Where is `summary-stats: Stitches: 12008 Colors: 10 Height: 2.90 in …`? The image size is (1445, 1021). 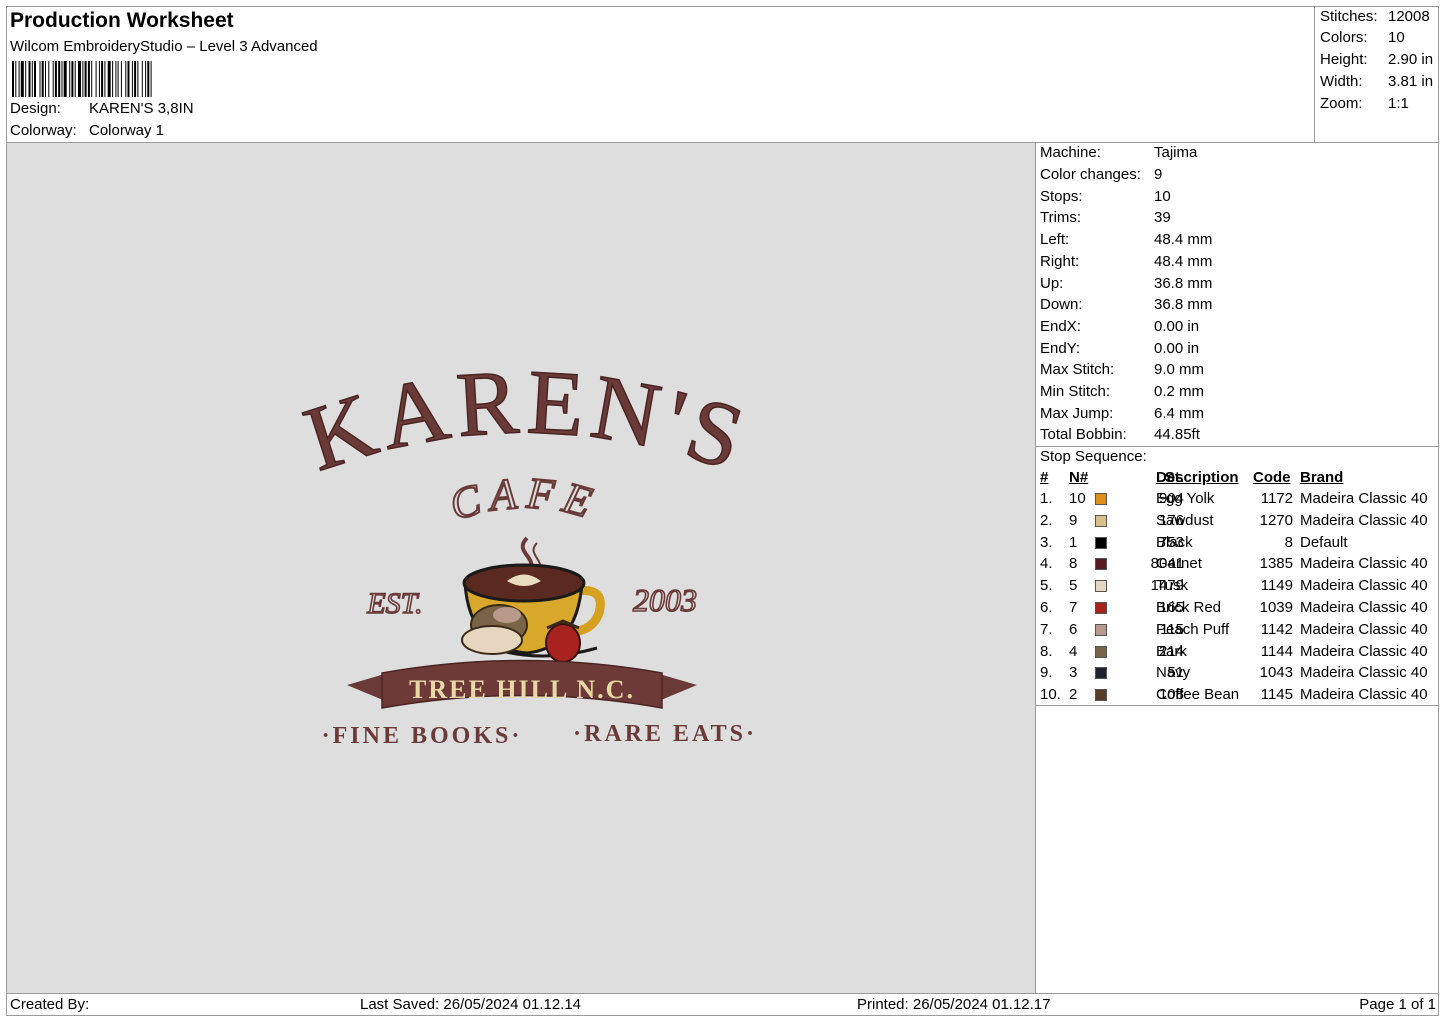 summary-stats: Stitches: 12008 Colors: 10 Height: 2.90 in … is located at coordinates (1377, 74).